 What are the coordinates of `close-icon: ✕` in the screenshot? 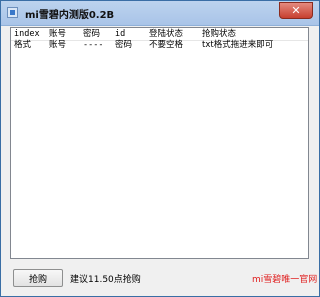 It's located at (296, 10).